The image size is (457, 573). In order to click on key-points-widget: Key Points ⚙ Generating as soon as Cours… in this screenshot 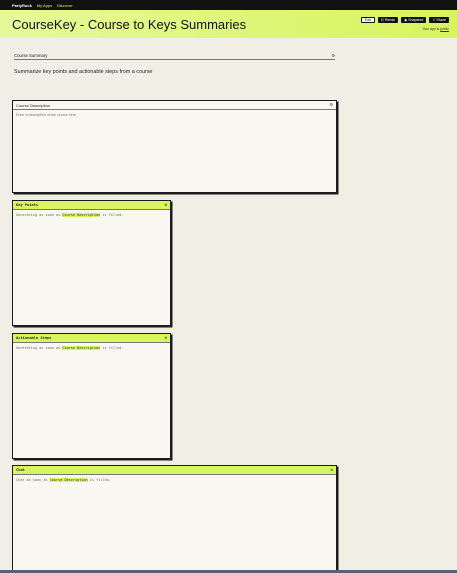, I will do `click(91, 263)`.